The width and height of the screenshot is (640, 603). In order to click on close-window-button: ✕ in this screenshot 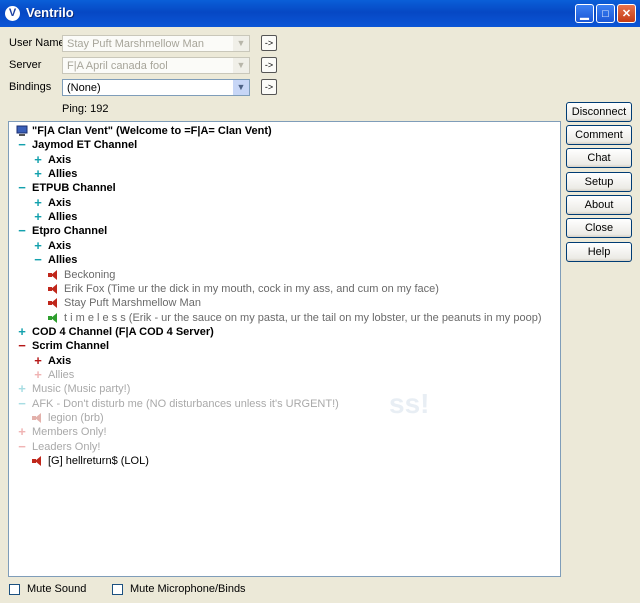, I will do `click(626, 13)`.